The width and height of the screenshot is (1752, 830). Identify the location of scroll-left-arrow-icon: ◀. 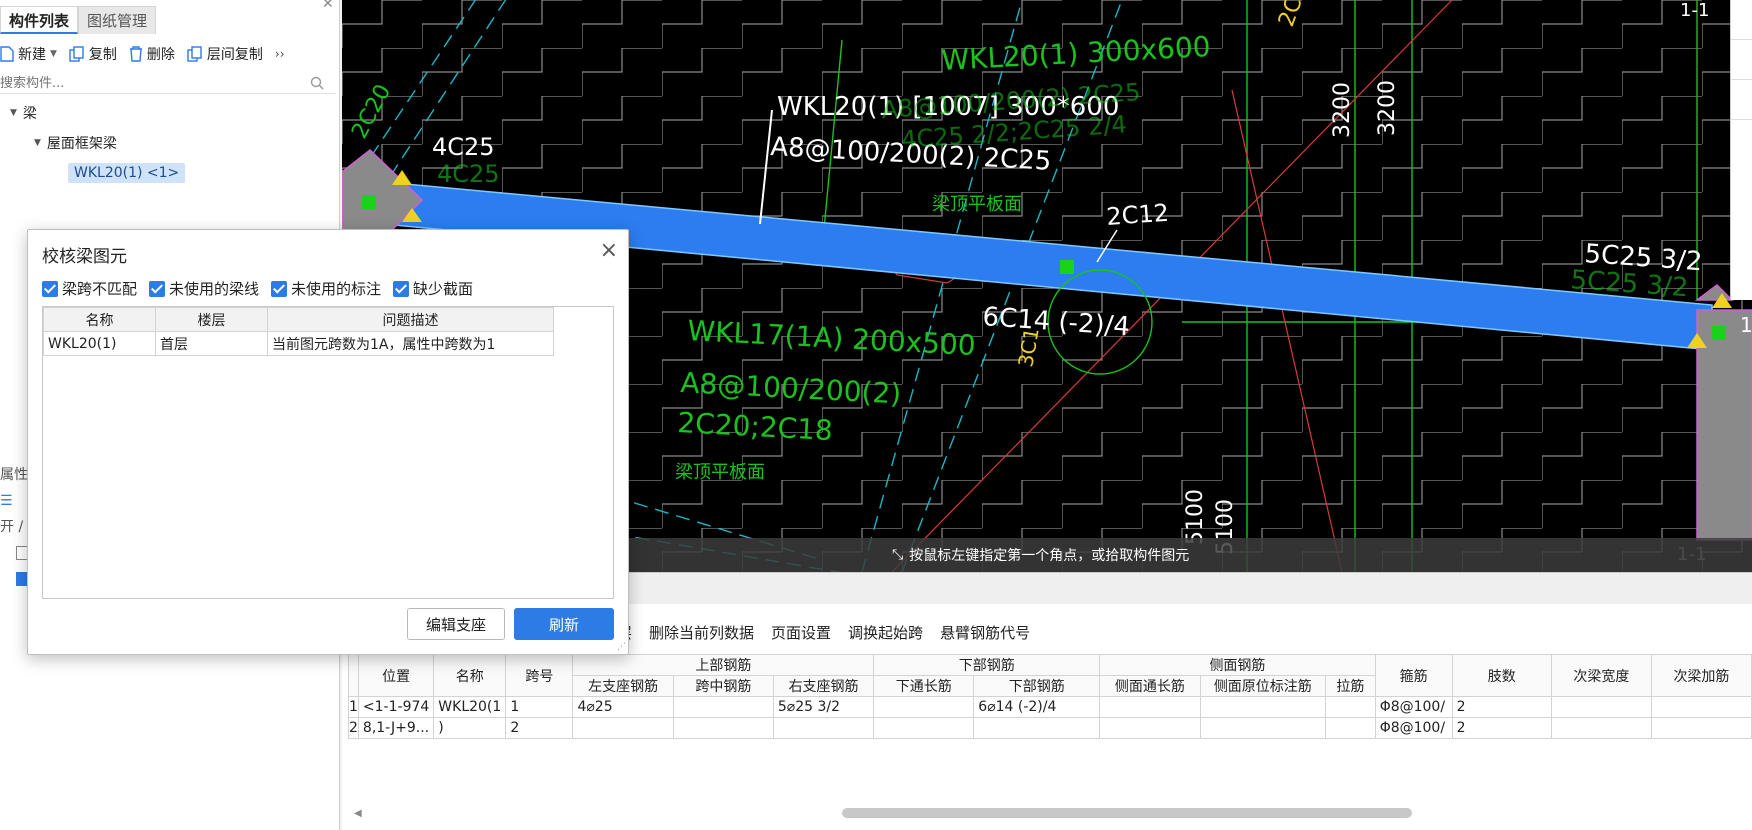
(358, 813).